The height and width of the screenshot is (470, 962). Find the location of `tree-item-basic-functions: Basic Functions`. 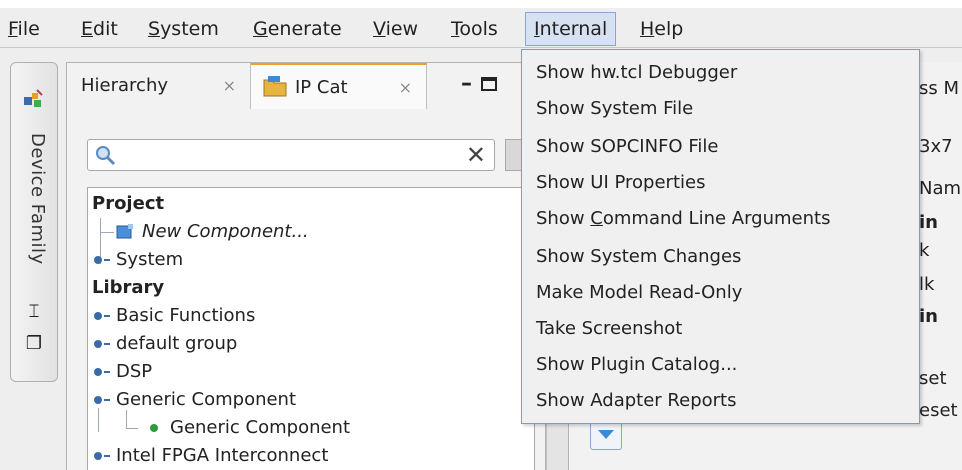

tree-item-basic-functions: Basic Functions is located at coordinates (174, 316).